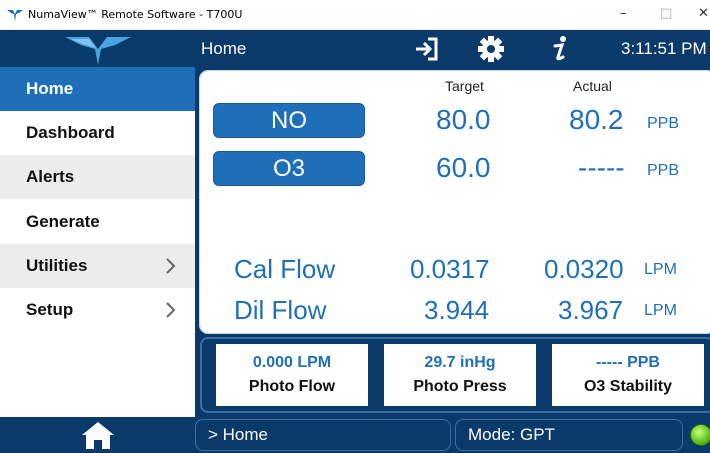 The height and width of the screenshot is (453, 710). Describe the element at coordinates (50, 88) in the screenshot. I see `sidebar-item-label: Home` at that location.